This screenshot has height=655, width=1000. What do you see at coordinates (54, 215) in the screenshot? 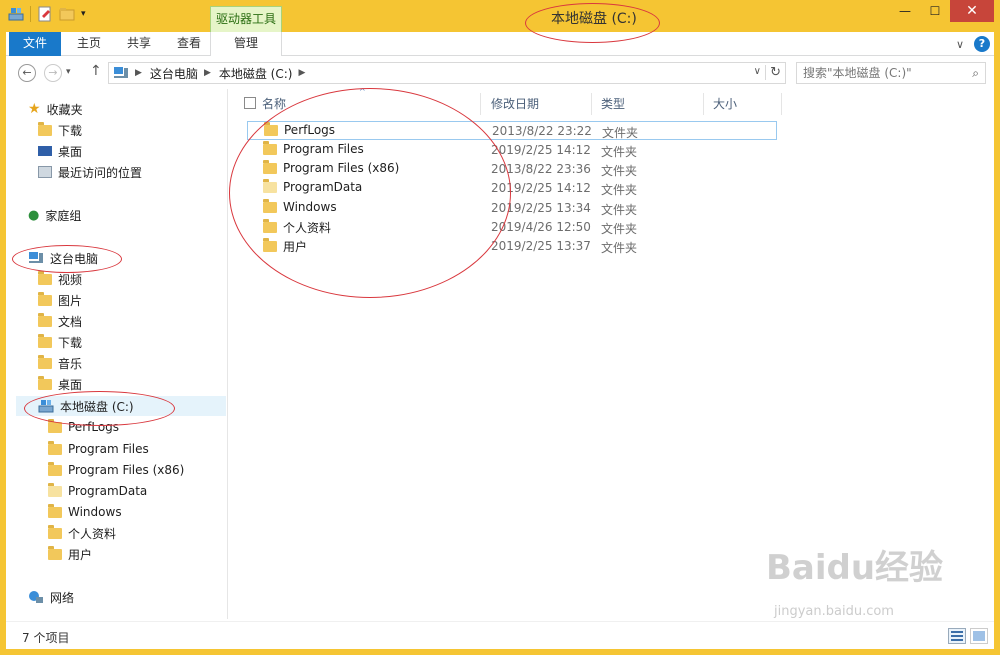
I see `nav-homegroup: ● 家庭组` at bounding box center [54, 215].